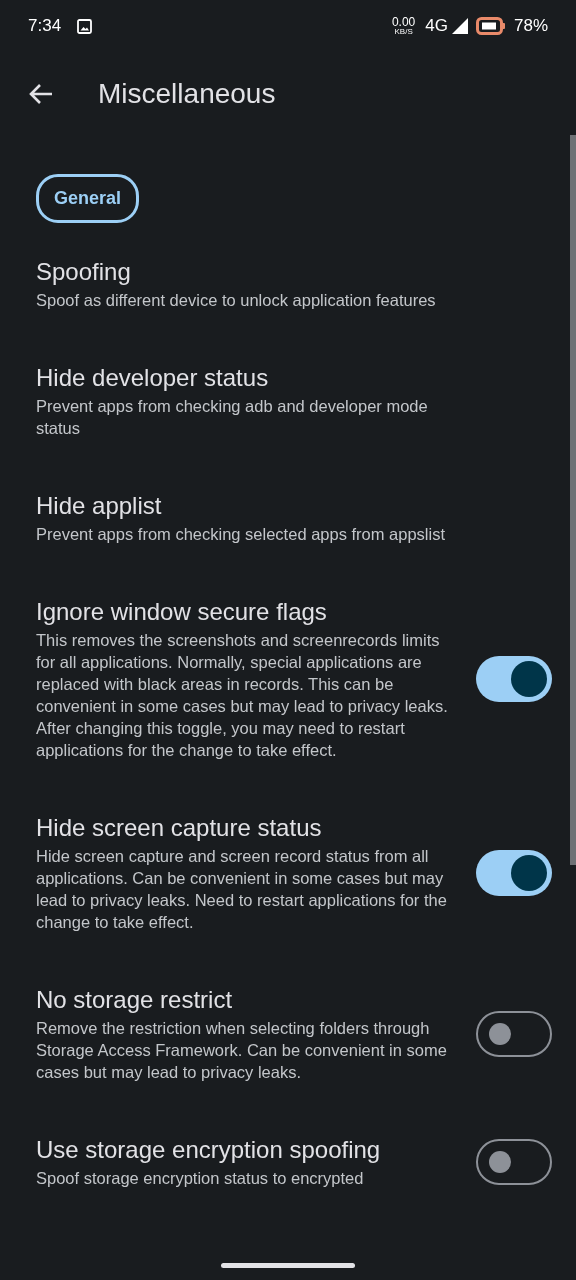 The width and height of the screenshot is (576, 1280). What do you see at coordinates (45, 26) in the screenshot?
I see `clock-time: 7:34` at bounding box center [45, 26].